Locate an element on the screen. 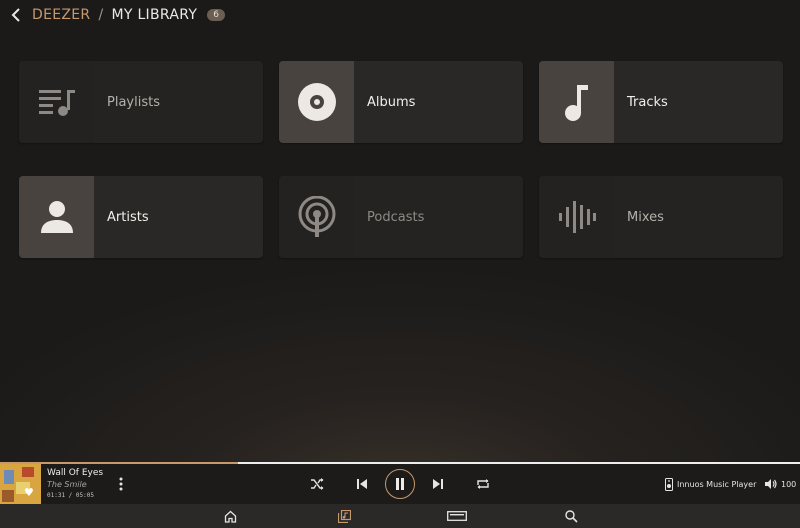 The width and height of the screenshot is (800, 528). speaker-icon is located at coordinates (669, 484).